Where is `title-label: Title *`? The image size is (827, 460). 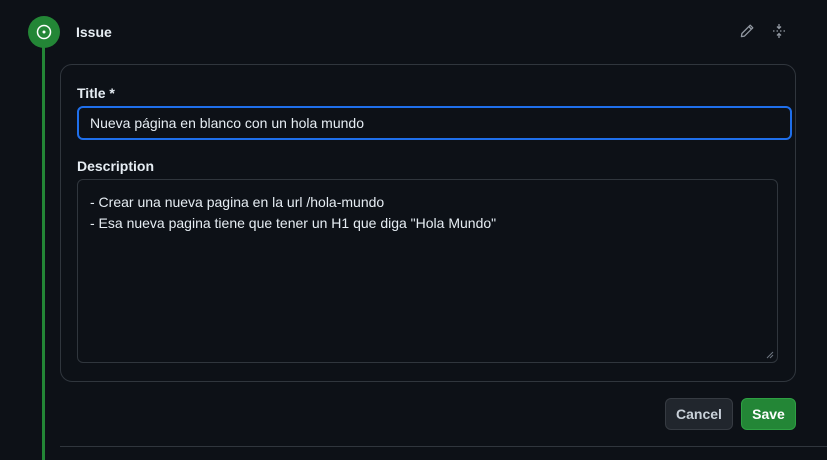
title-label: Title * is located at coordinates (96, 93).